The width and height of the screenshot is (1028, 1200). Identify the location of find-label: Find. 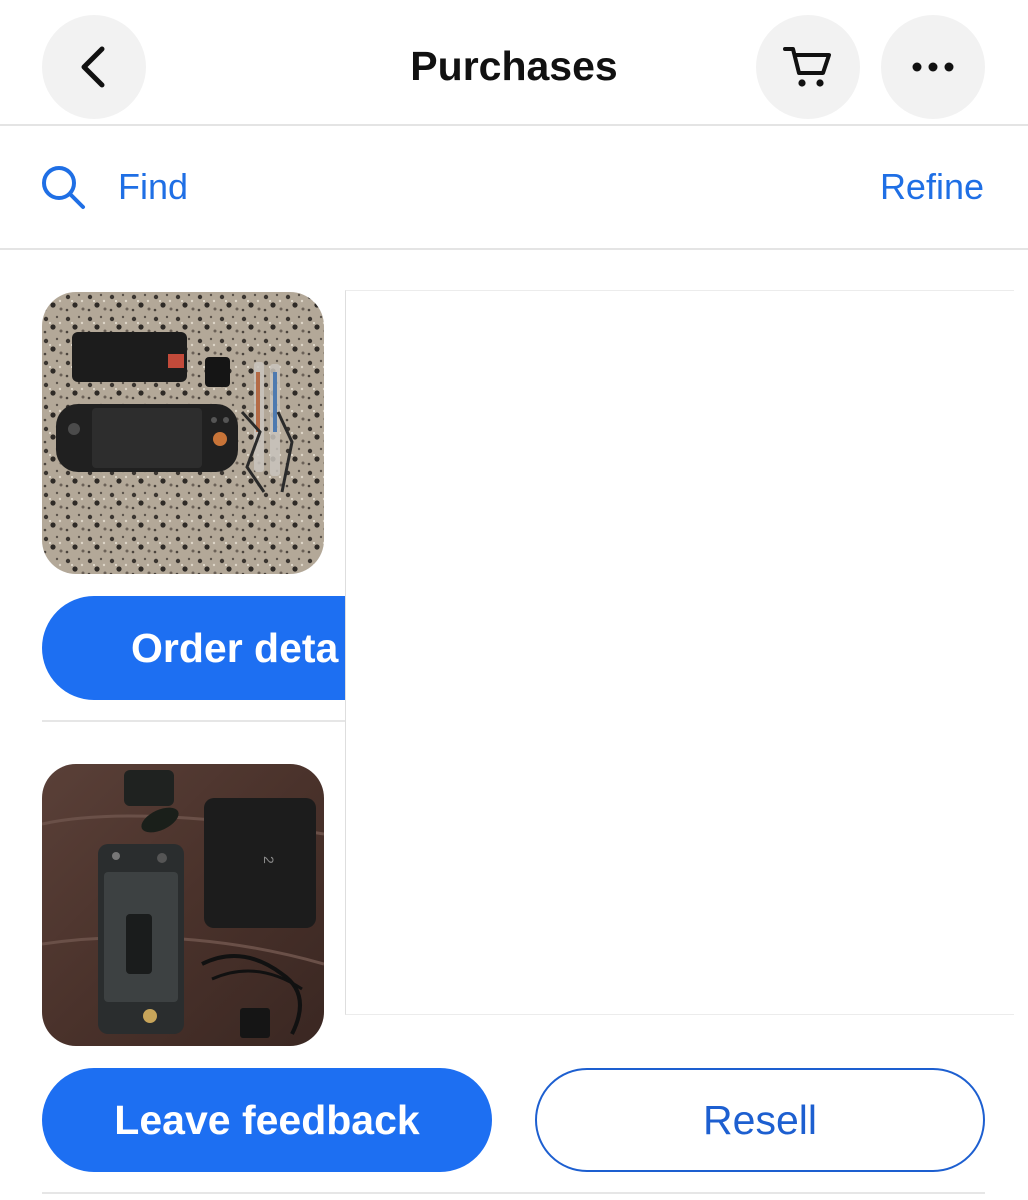
(153, 186).